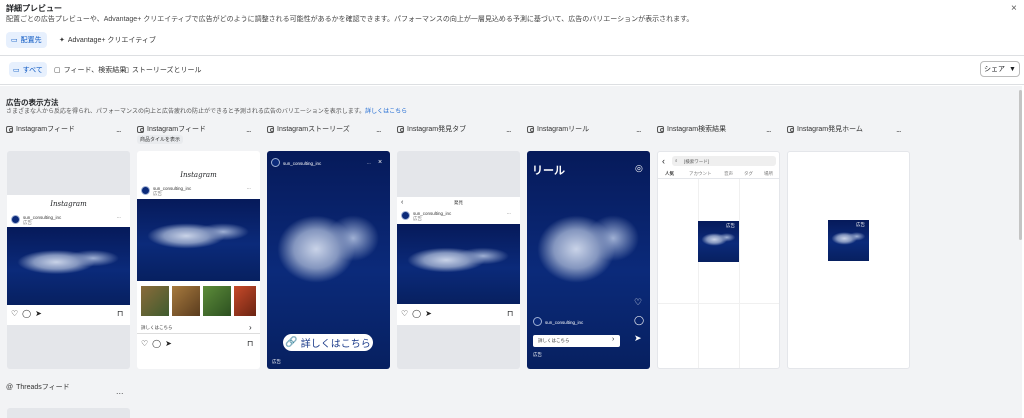  Describe the element at coordinates (62, 40) in the screenshot. I see `sparkle-icon: ✦` at that location.